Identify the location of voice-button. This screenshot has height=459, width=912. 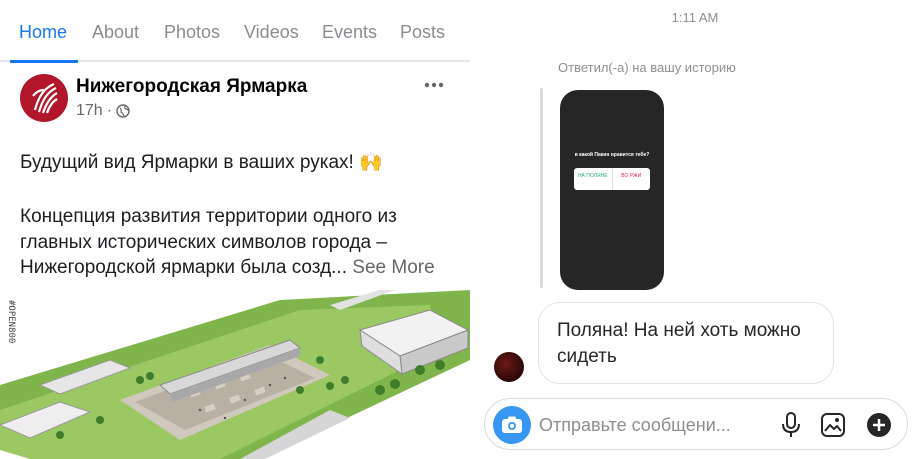
(791, 425).